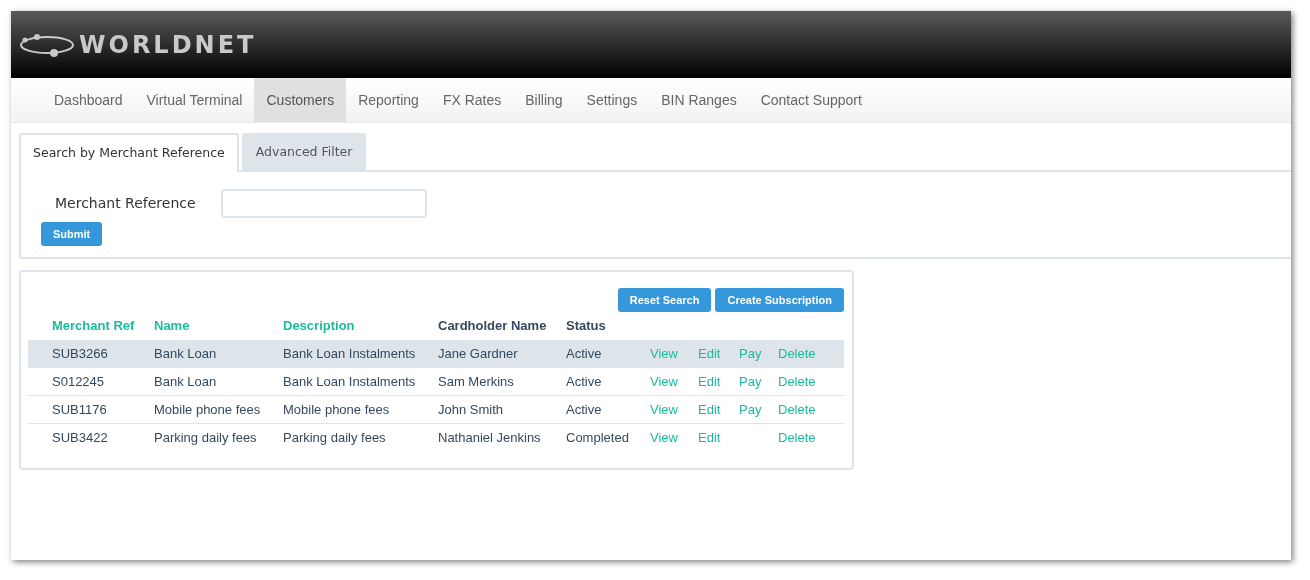  What do you see at coordinates (544, 100) in the screenshot?
I see `nav-item: Billing` at bounding box center [544, 100].